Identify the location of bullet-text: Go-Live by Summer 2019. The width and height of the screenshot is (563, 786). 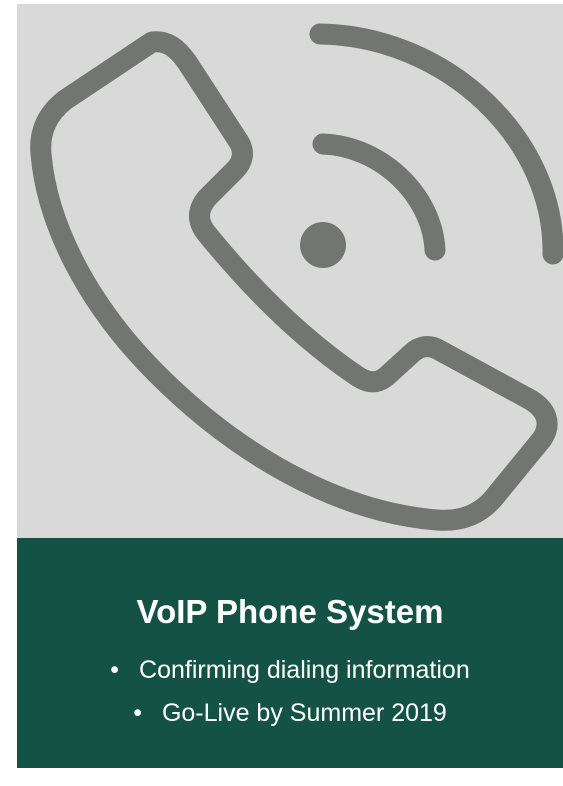
(304, 713).